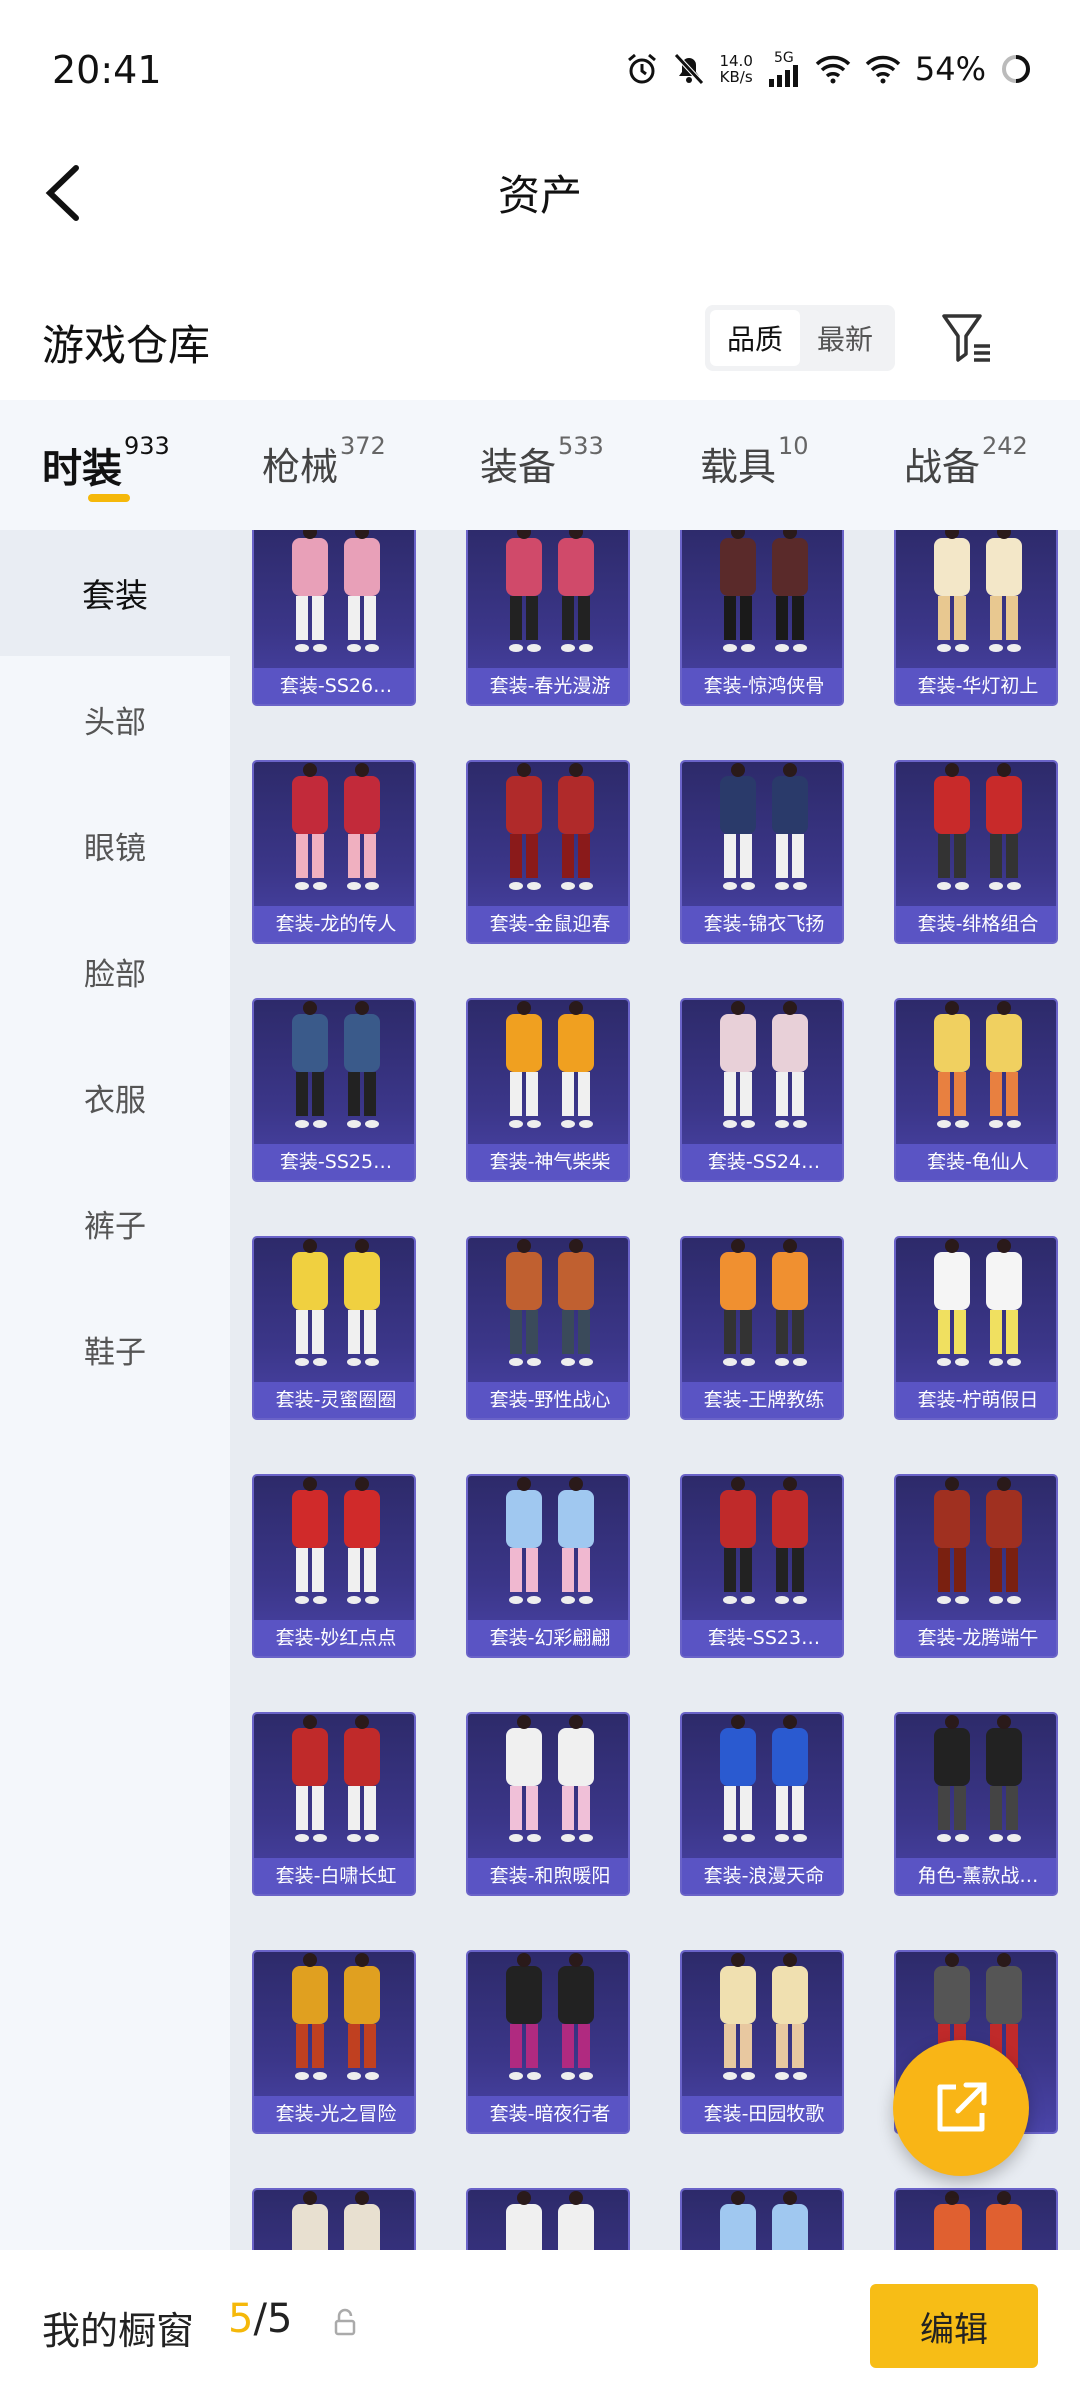  I want to click on signal-group: 5G, so click(784, 69).